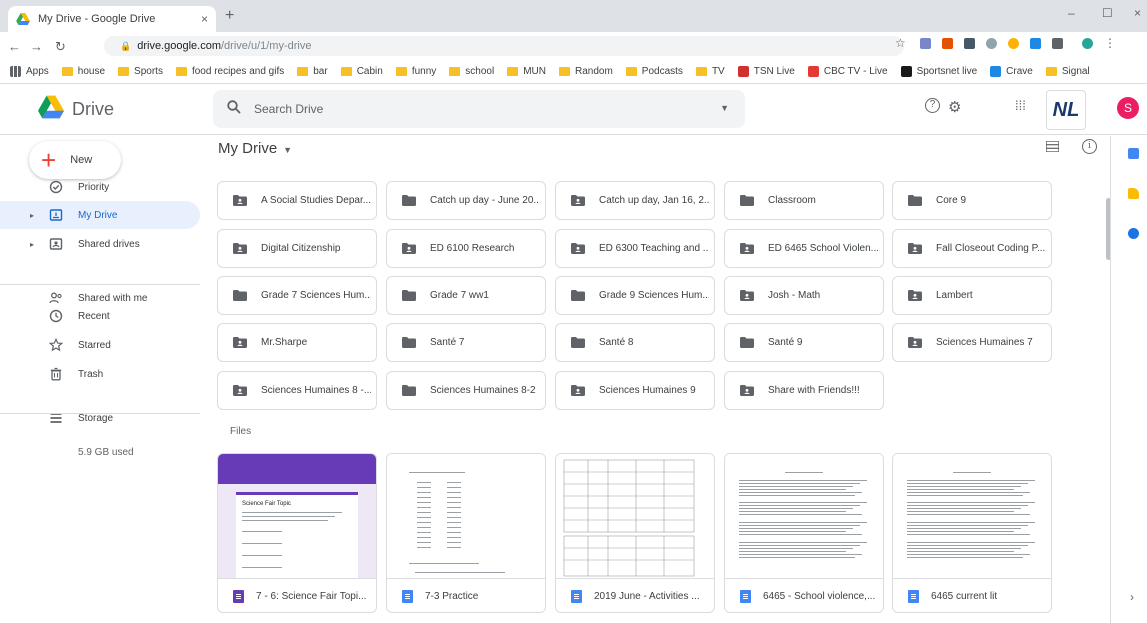  Describe the element at coordinates (229, 16) in the screenshot. I see `new-tab-button: +` at that location.